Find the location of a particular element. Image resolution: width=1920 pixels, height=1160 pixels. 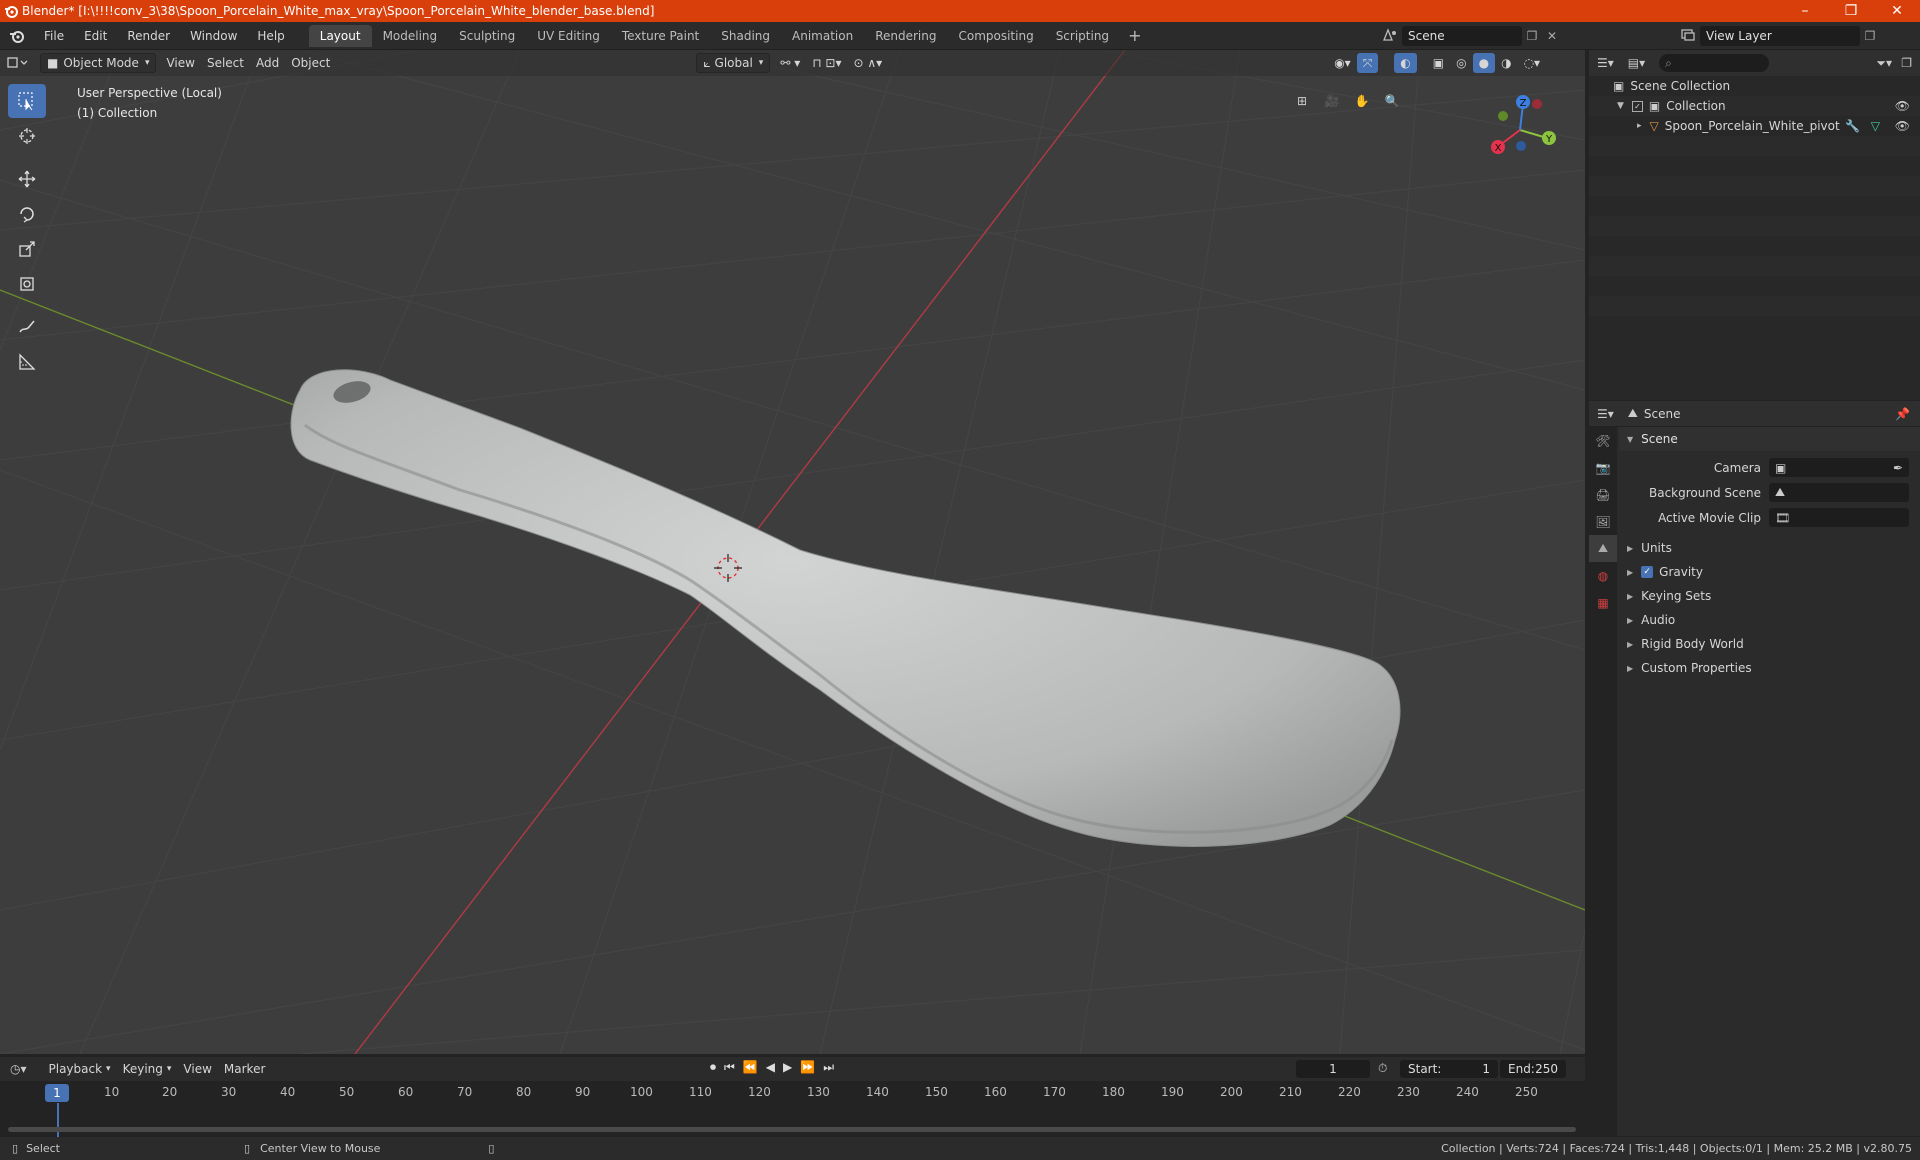

view-layer-name-field: View Layer is located at coordinates (1780, 36).